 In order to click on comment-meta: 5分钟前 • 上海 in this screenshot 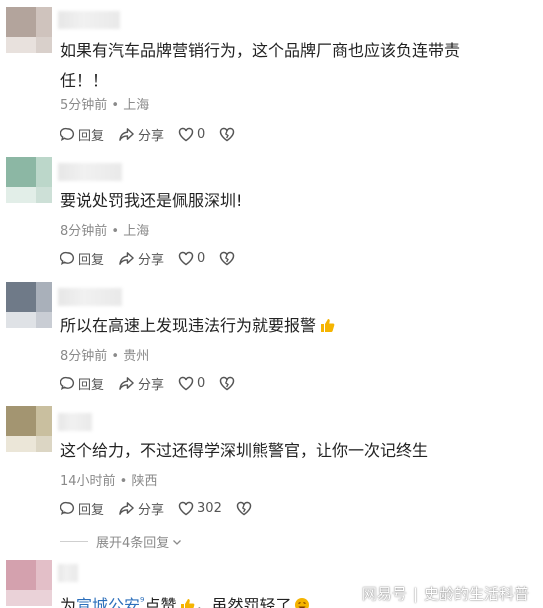, I will do `click(105, 105)`.